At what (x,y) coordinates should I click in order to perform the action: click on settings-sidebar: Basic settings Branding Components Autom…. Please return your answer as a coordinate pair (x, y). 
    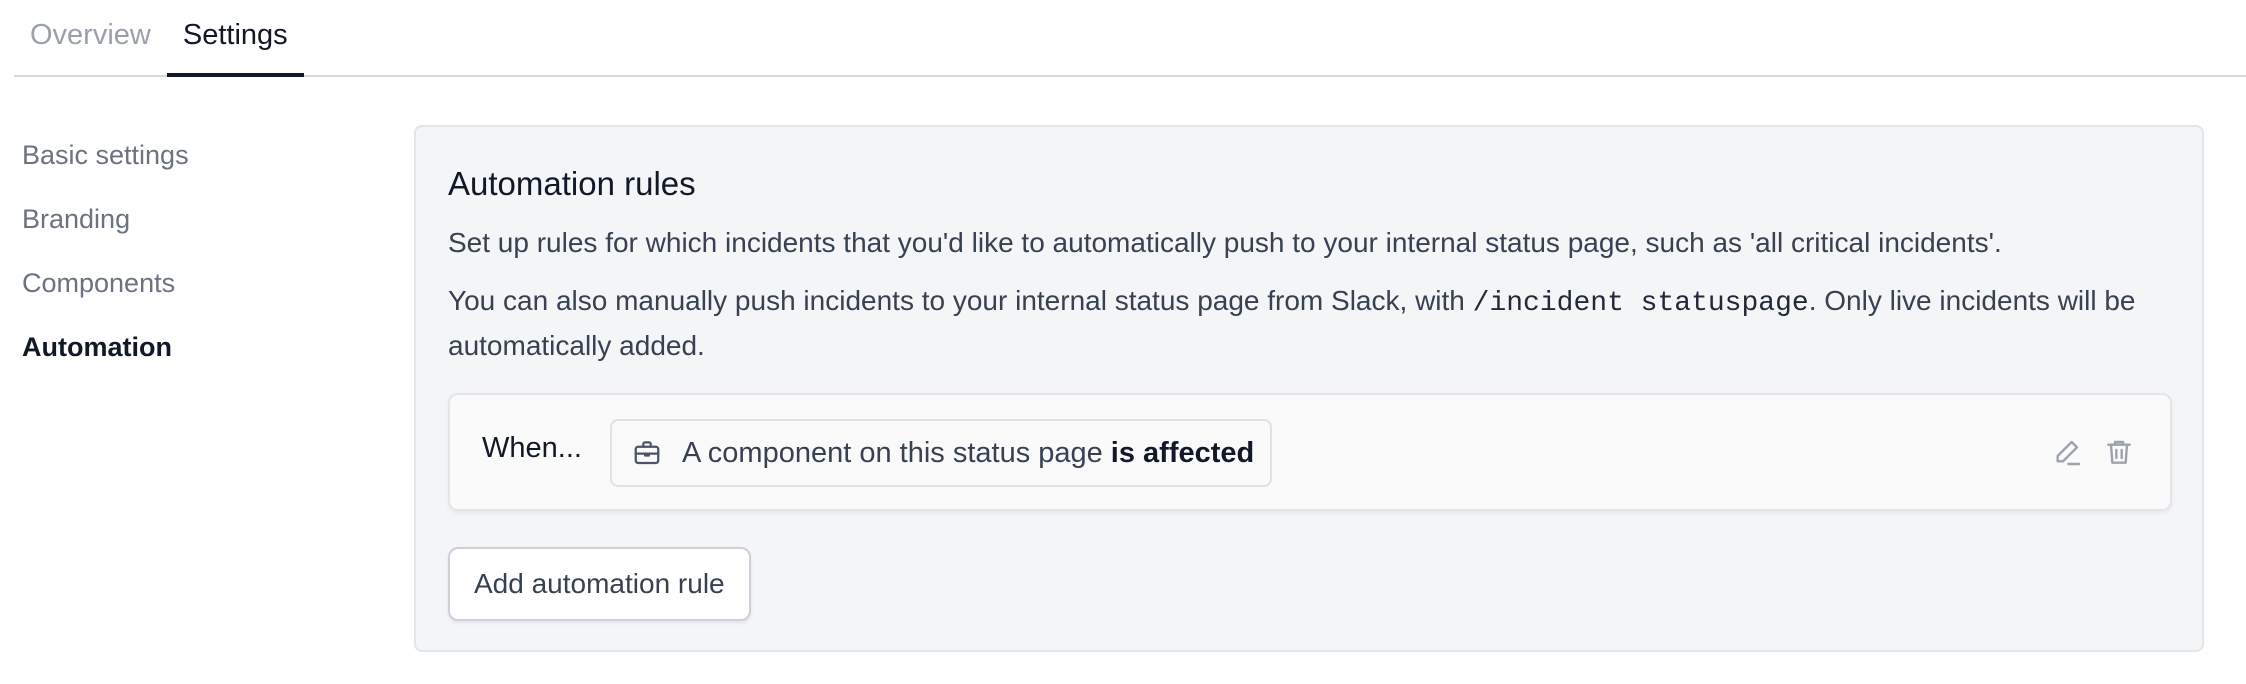
    Looking at the image, I should click on (202, 263).